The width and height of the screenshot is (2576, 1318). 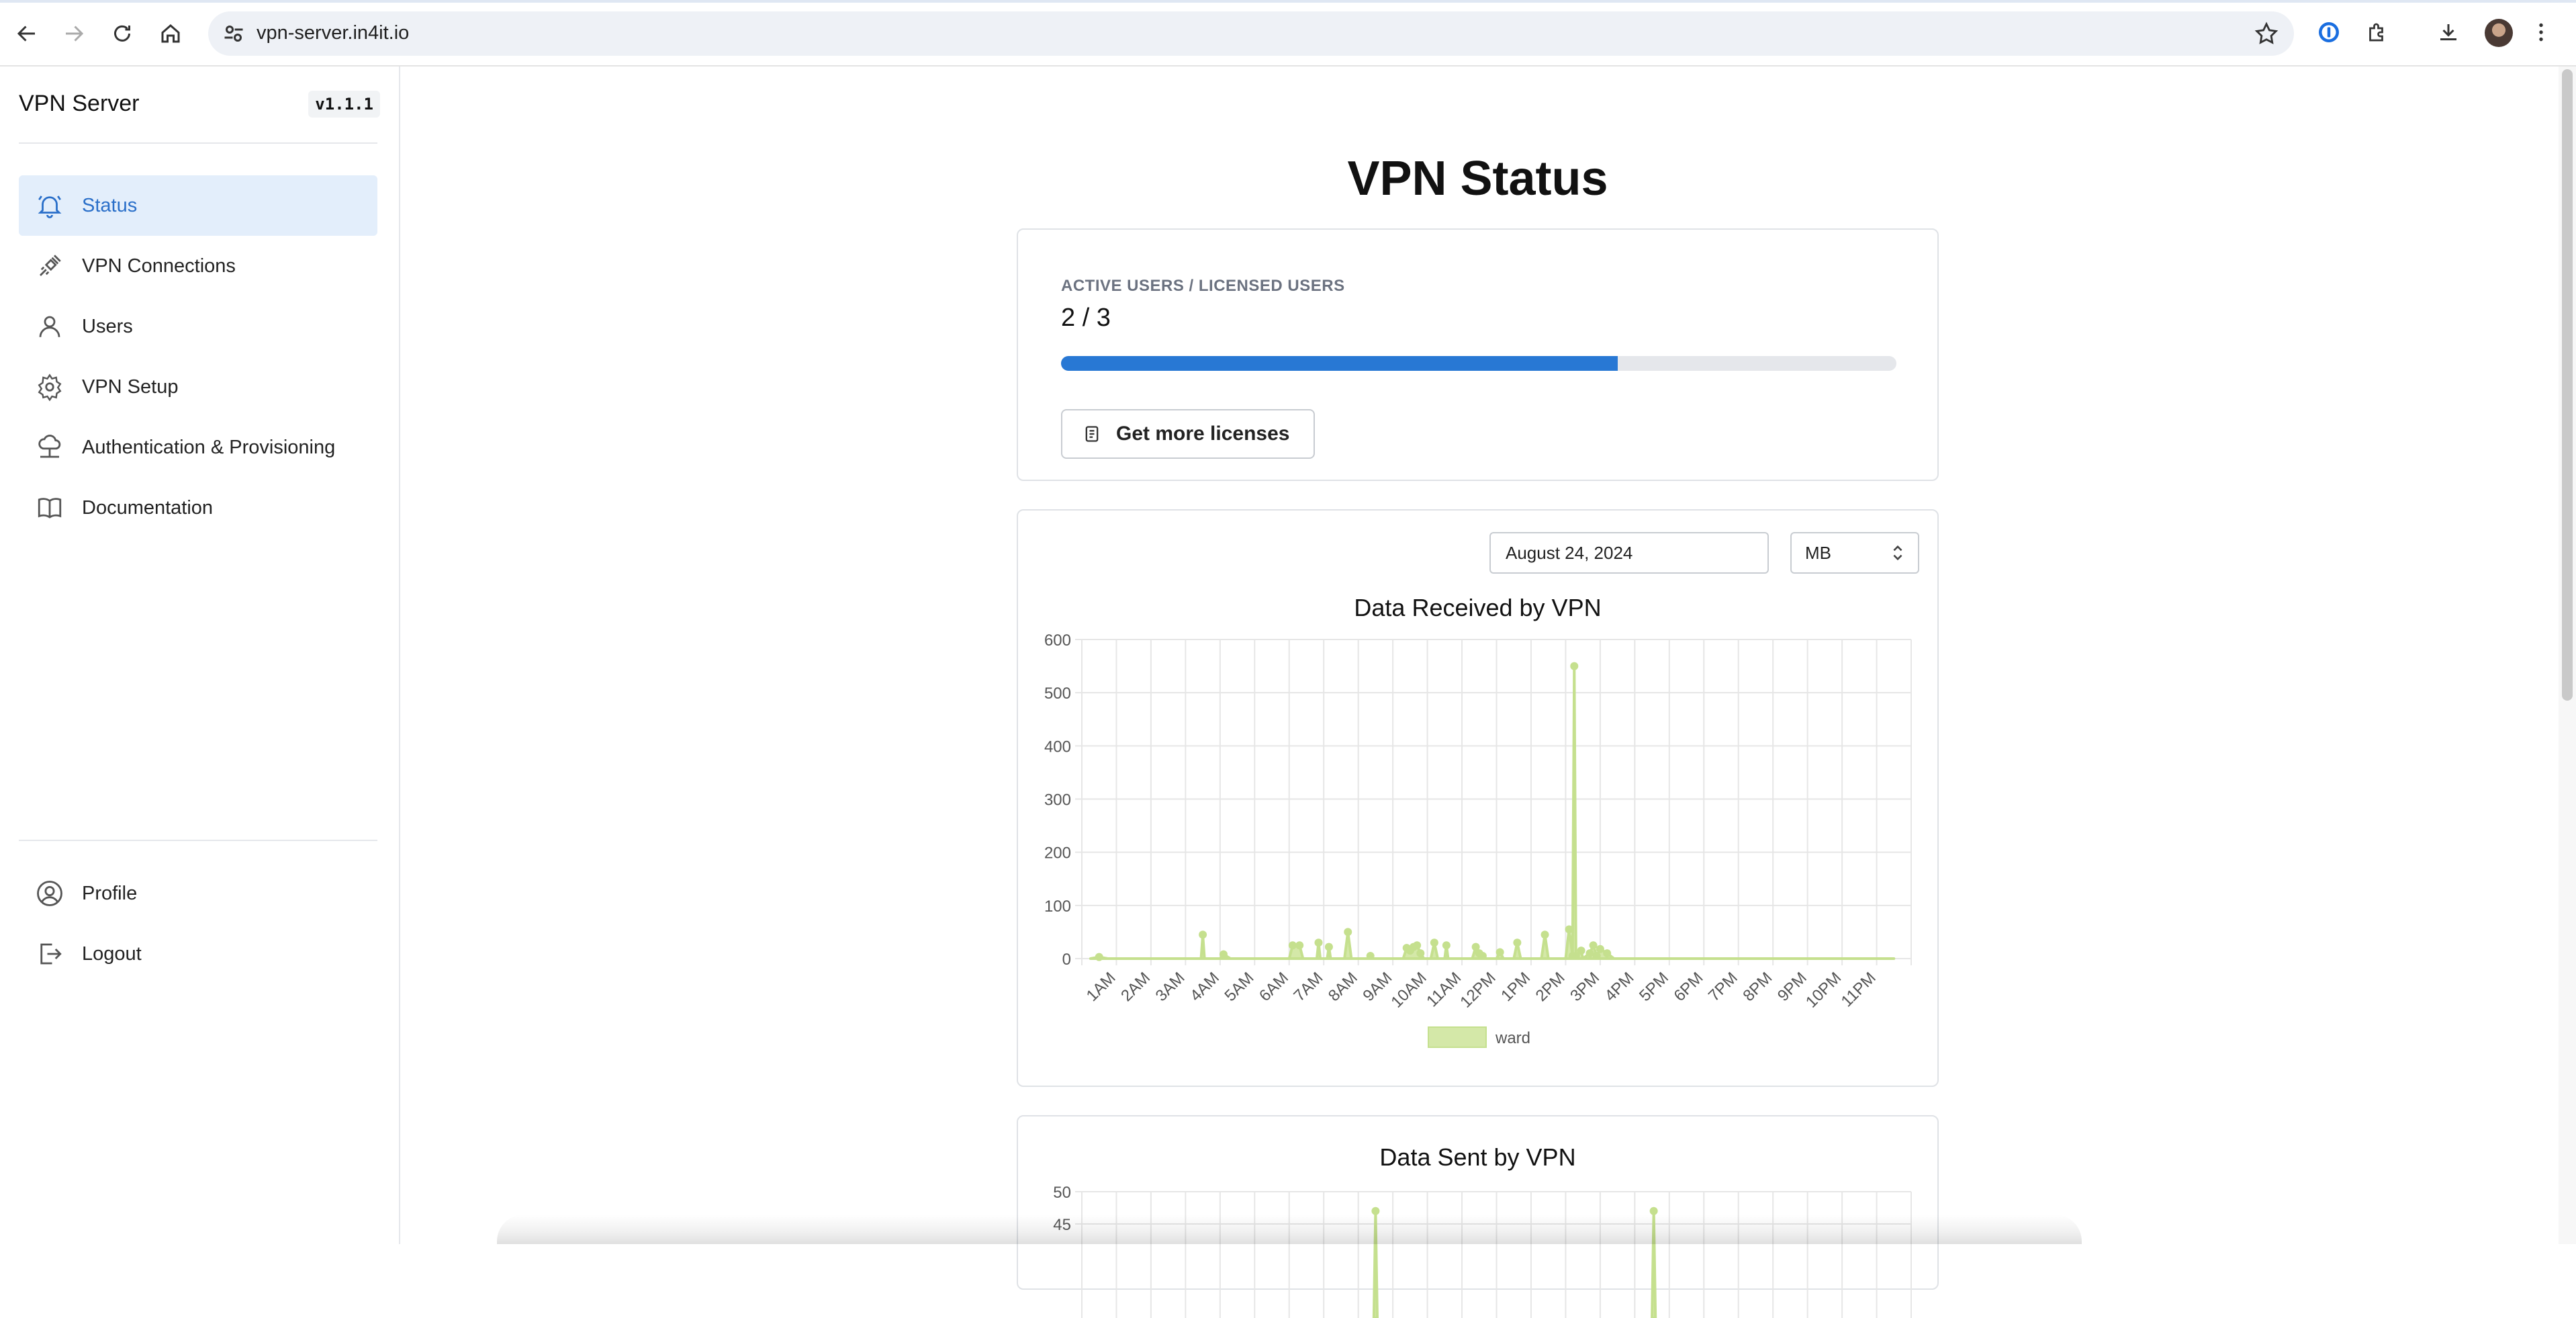 I want to click on browser-toolbar: vpn-server.in4it.io, so click(x=1288, y=33).